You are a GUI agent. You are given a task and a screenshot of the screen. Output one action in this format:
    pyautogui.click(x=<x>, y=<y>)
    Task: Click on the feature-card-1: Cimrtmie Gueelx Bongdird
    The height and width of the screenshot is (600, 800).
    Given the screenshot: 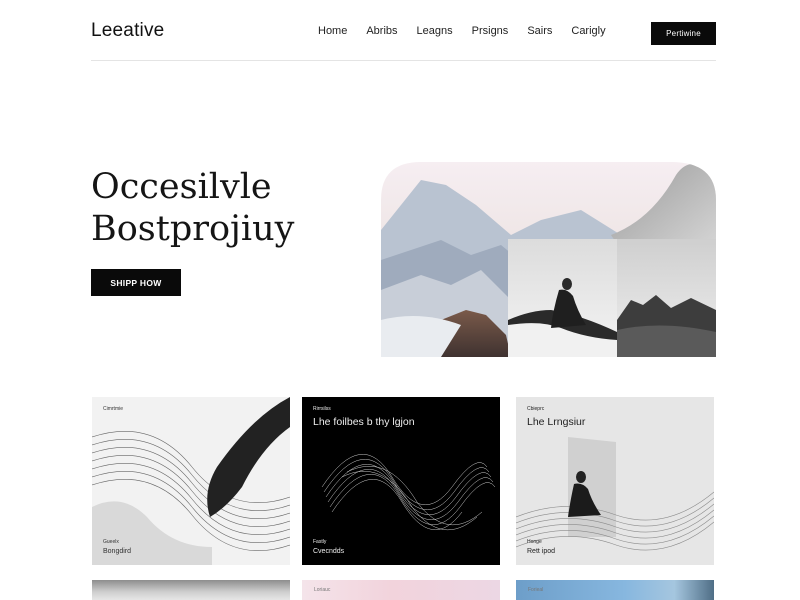 What is the action you would take?
    pyautogui.click(x=191, y=481)
    